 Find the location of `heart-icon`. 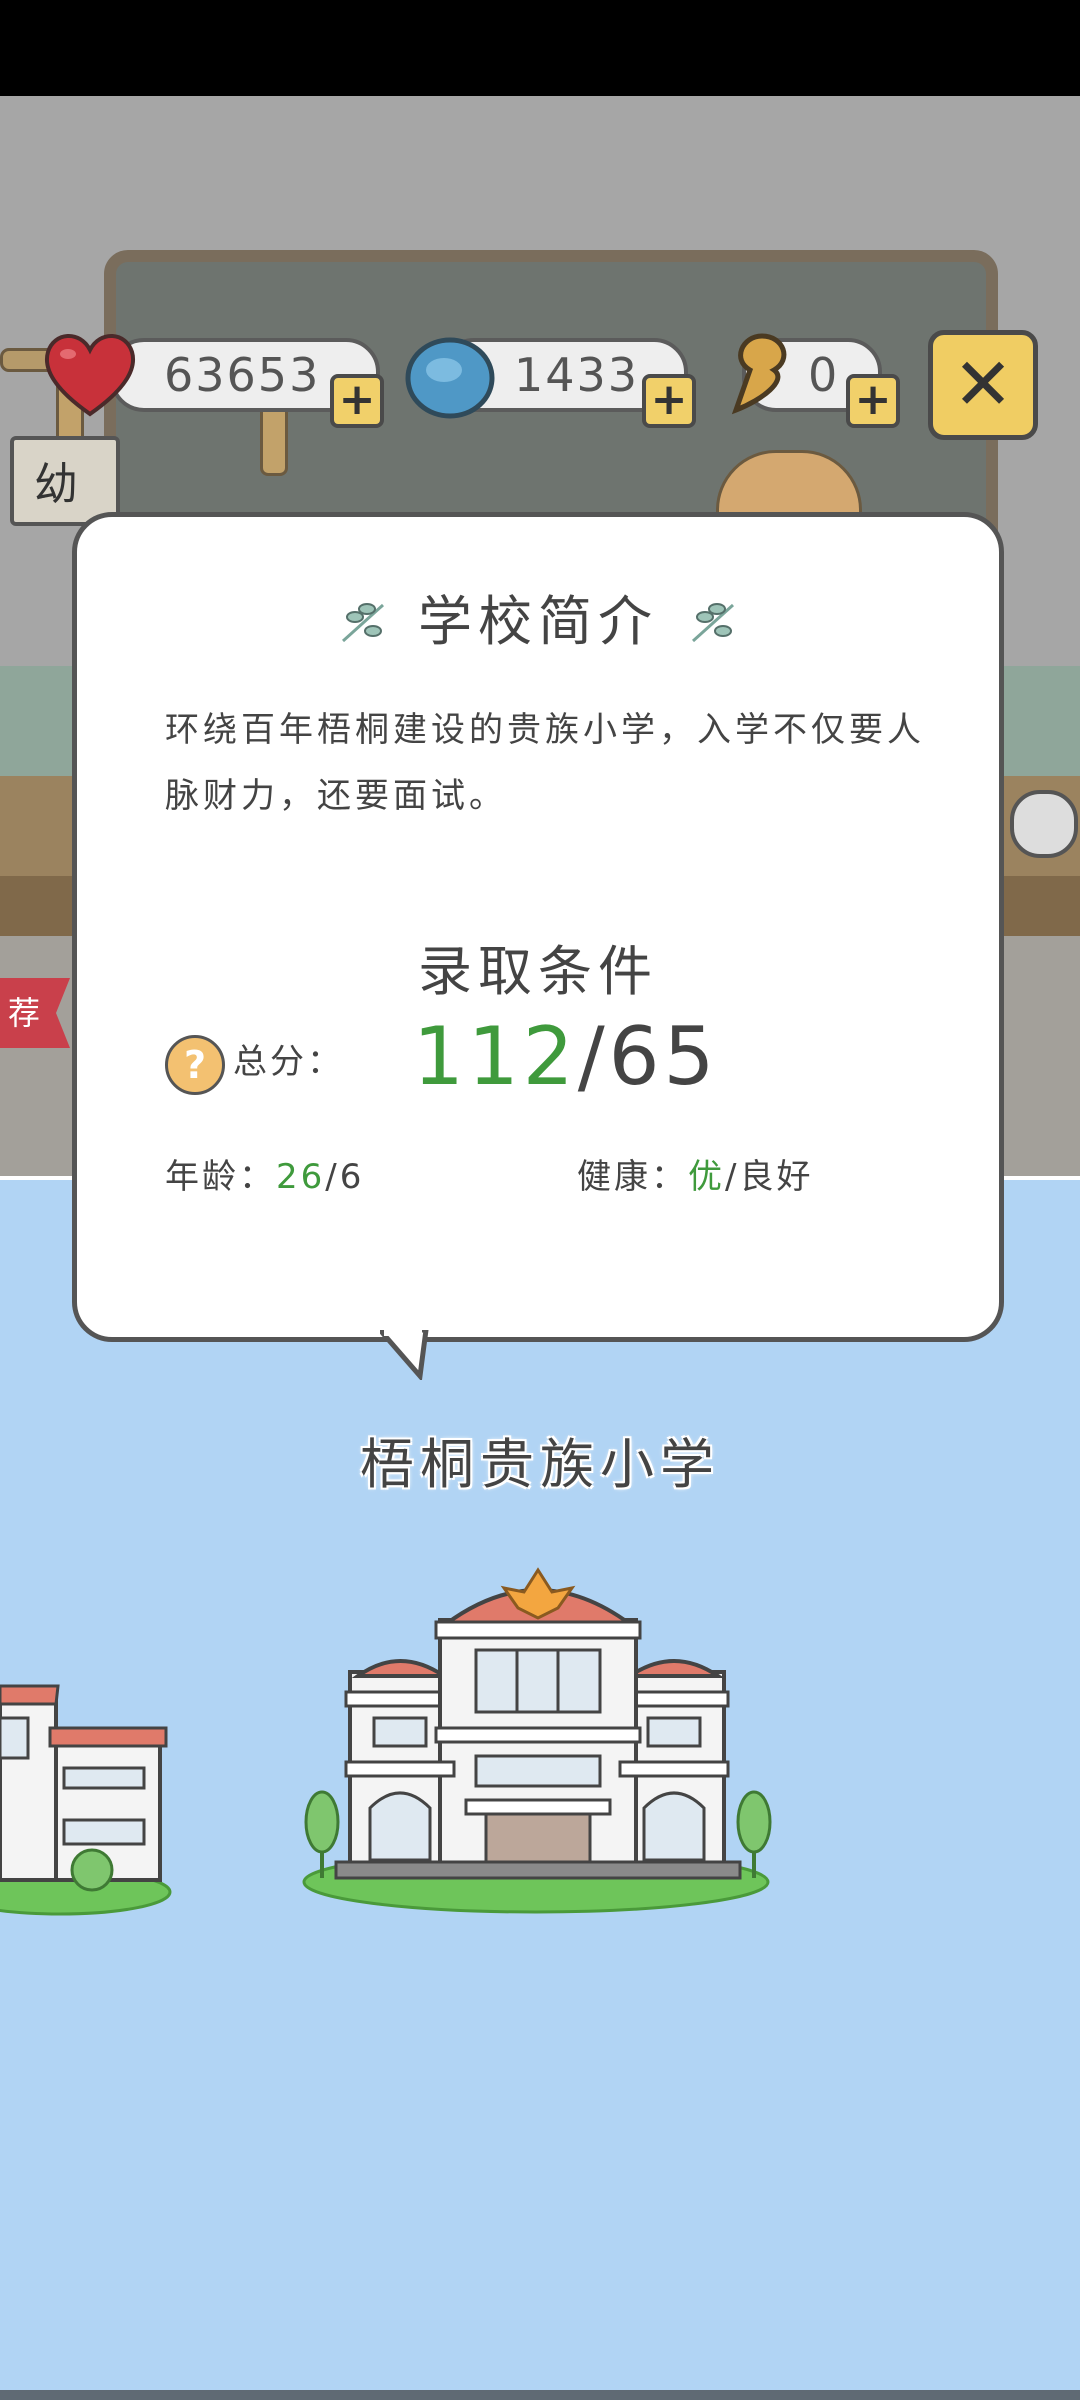

heart-icon is located at coordinates (90, 375).